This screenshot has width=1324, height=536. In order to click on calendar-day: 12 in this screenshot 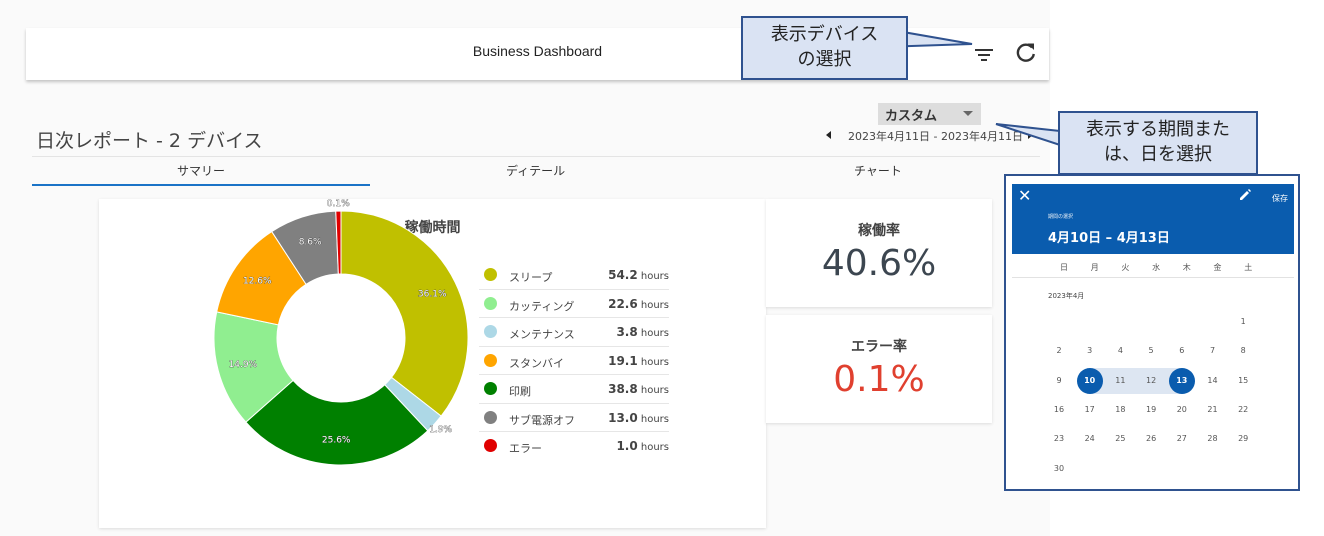, I will do `click(1151, 381)`.